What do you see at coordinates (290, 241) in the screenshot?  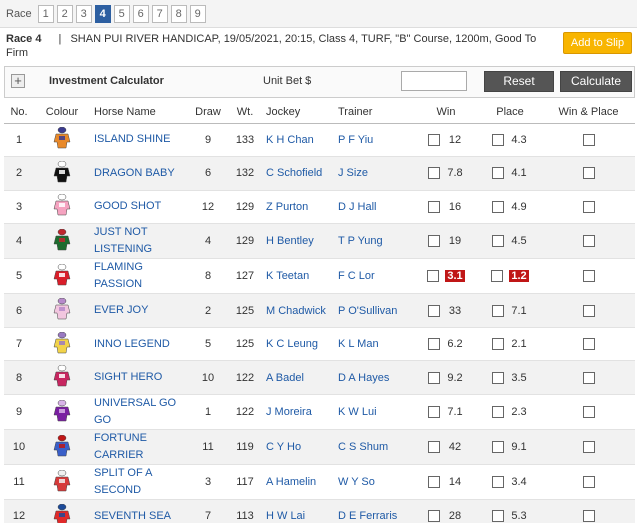 I see `jockey-link: H Bentley` at bounding box center [290, 241].